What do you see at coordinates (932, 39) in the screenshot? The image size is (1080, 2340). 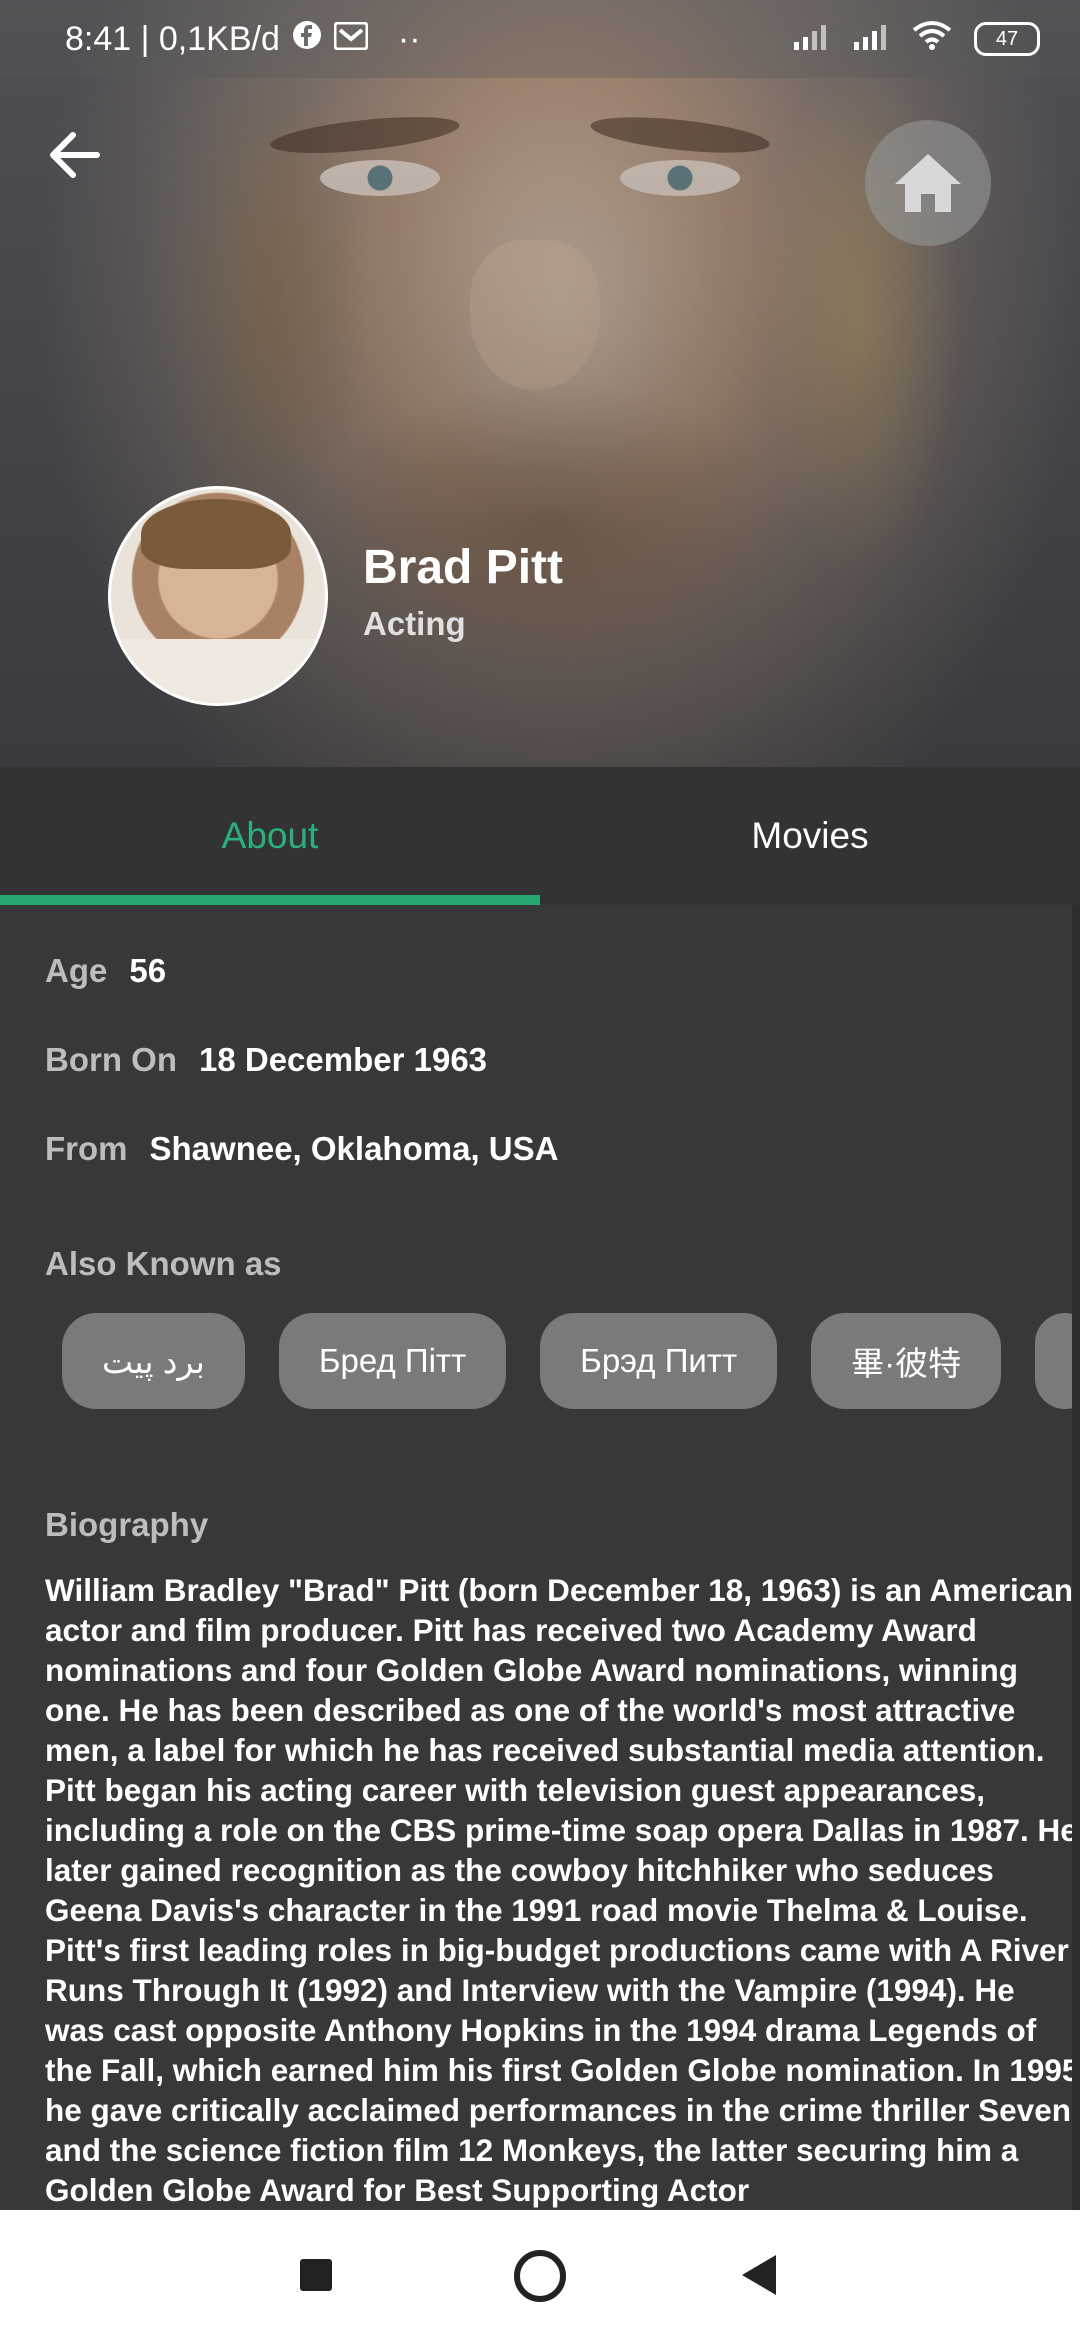 I see `wifi-icon` at bounding box center [932, 39].